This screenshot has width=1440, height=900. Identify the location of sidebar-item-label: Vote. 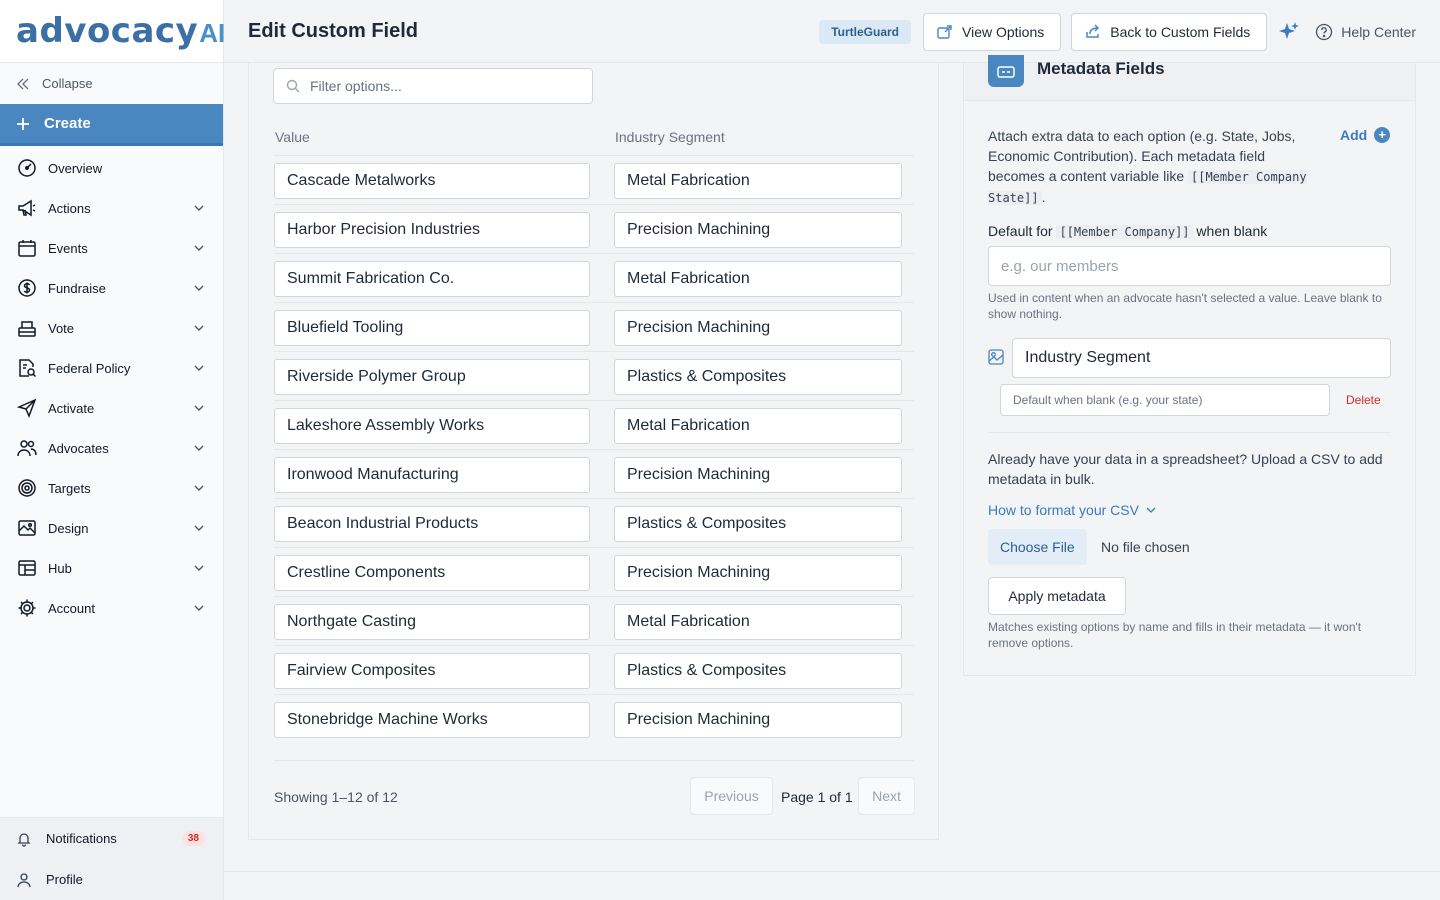
(61, 328).